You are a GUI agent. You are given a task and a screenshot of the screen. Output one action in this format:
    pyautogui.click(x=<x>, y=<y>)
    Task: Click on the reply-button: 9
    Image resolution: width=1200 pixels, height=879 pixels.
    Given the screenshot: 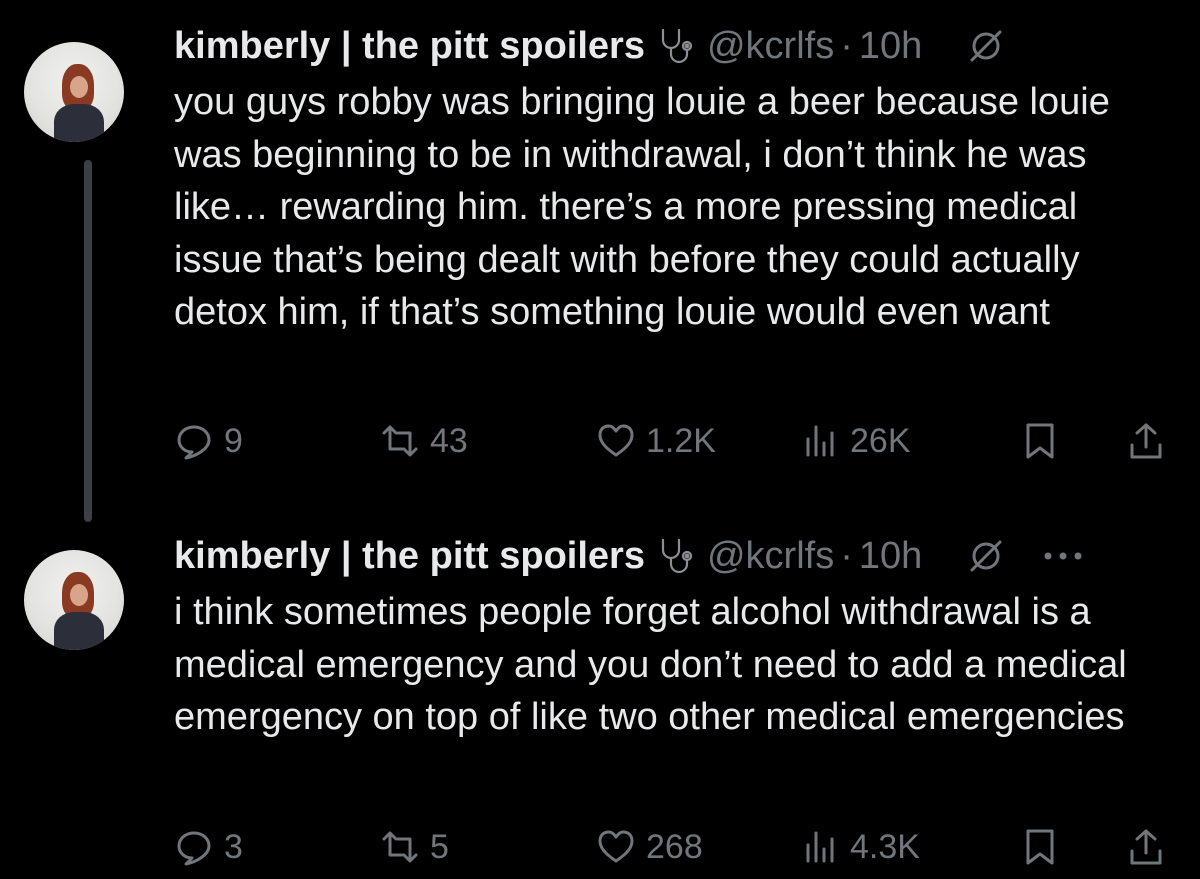 What is the action you would take?
    pyautogui.click(x=208, y=441)
    